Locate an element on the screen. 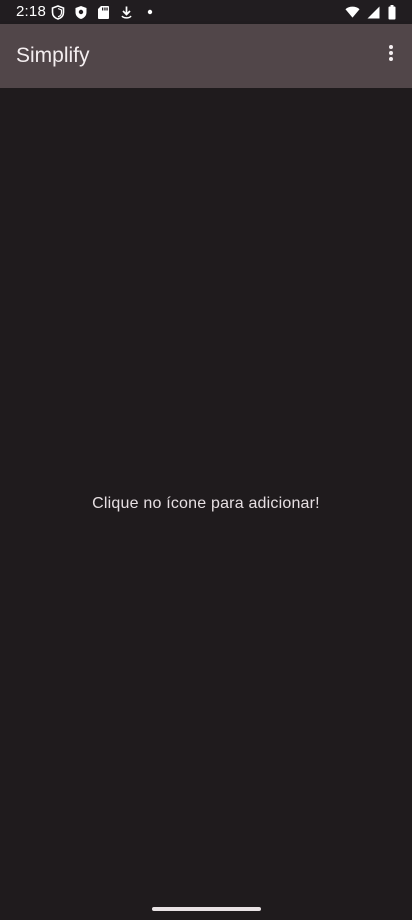 The image size is (412, 920). empty-state-message: Clique no ícone para adicionar! is located at coordinates (206, 503).